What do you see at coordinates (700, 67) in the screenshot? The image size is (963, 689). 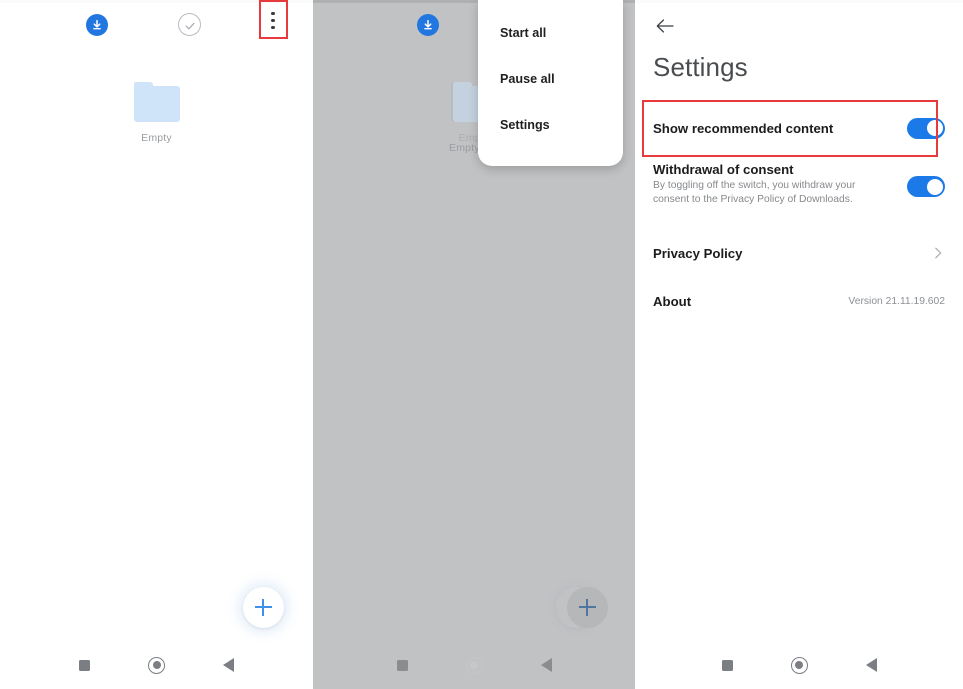 I see `page-title: Settings` at bounding box center [700, 67].